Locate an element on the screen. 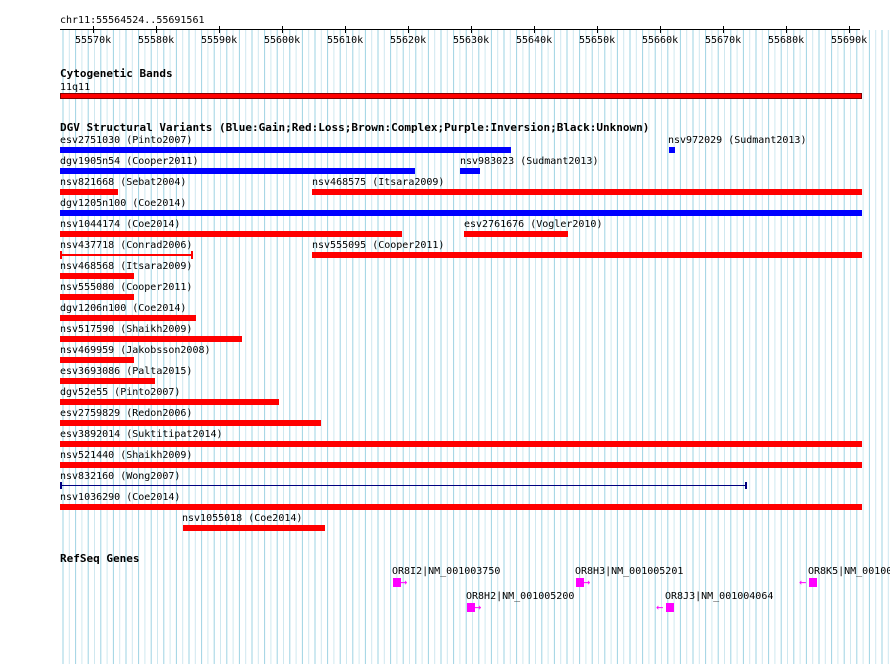 This screenshot has width=890, height=664. refseq-gene-label: OR8H2|NM_001005200 is located at coordinates (520, 596).